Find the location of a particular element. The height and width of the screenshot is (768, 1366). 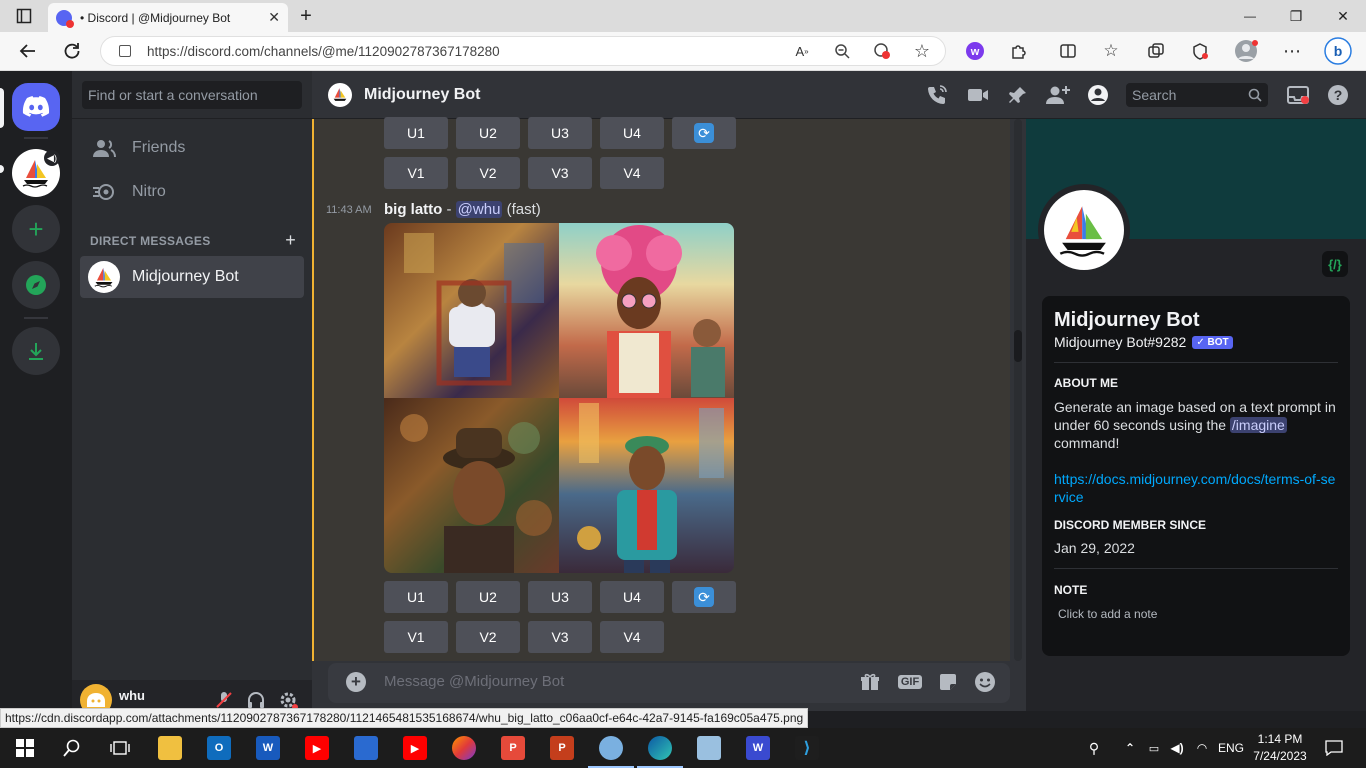

input-language: ENG is located at coordinates (1231, 748).